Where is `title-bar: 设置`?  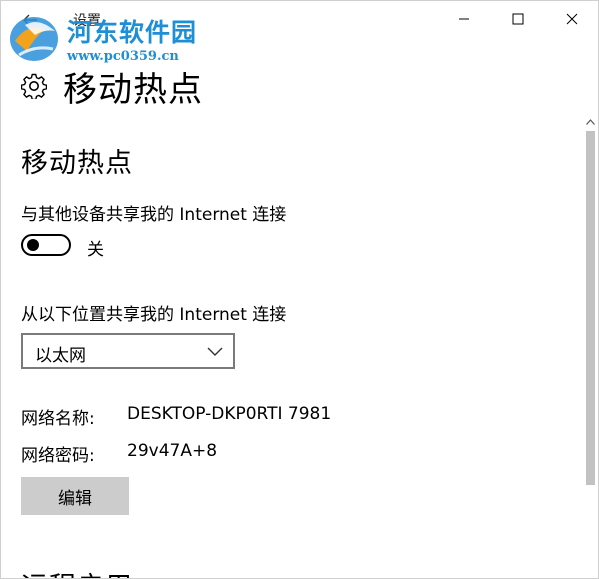 title-bar: 设置 is located at coordinates (299, 20).